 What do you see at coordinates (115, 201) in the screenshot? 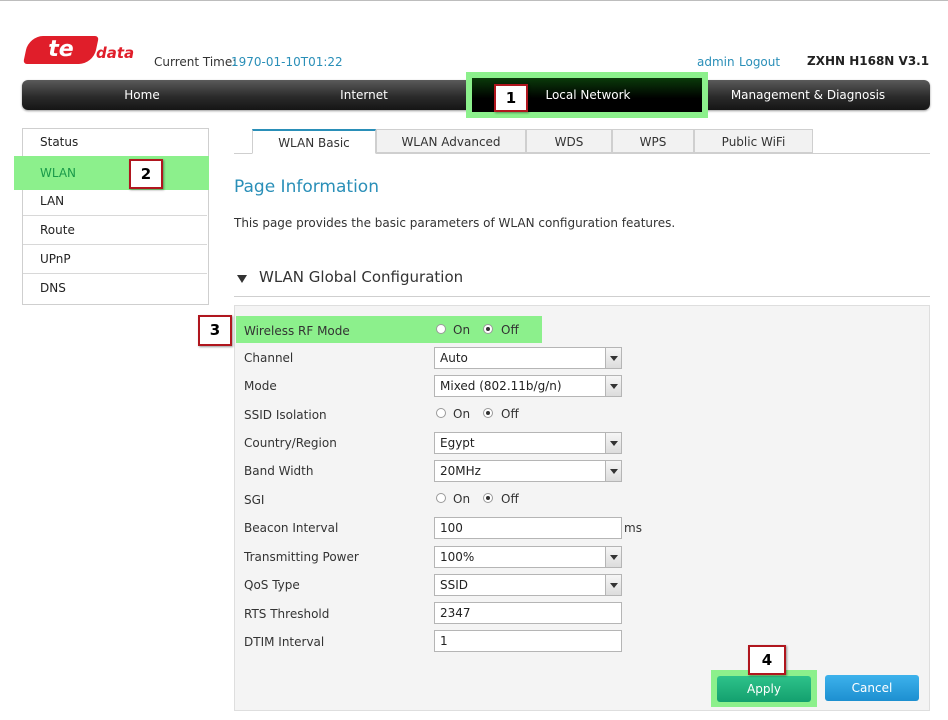
I see `sidebar-item-lan: LAN` at bounding box center [115, 201].